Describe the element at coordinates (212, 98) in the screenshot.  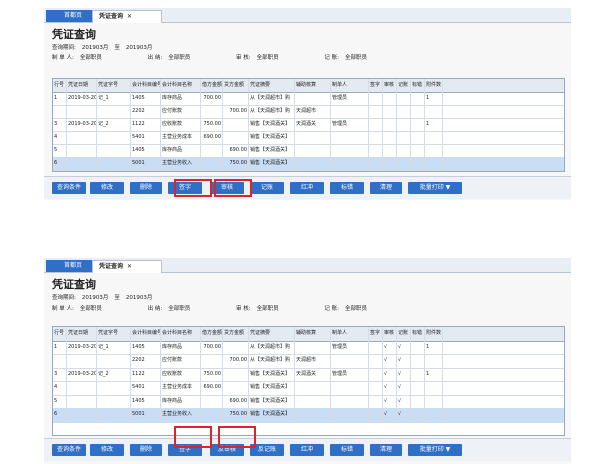
I see `cell-debit: 700.00` at that location.